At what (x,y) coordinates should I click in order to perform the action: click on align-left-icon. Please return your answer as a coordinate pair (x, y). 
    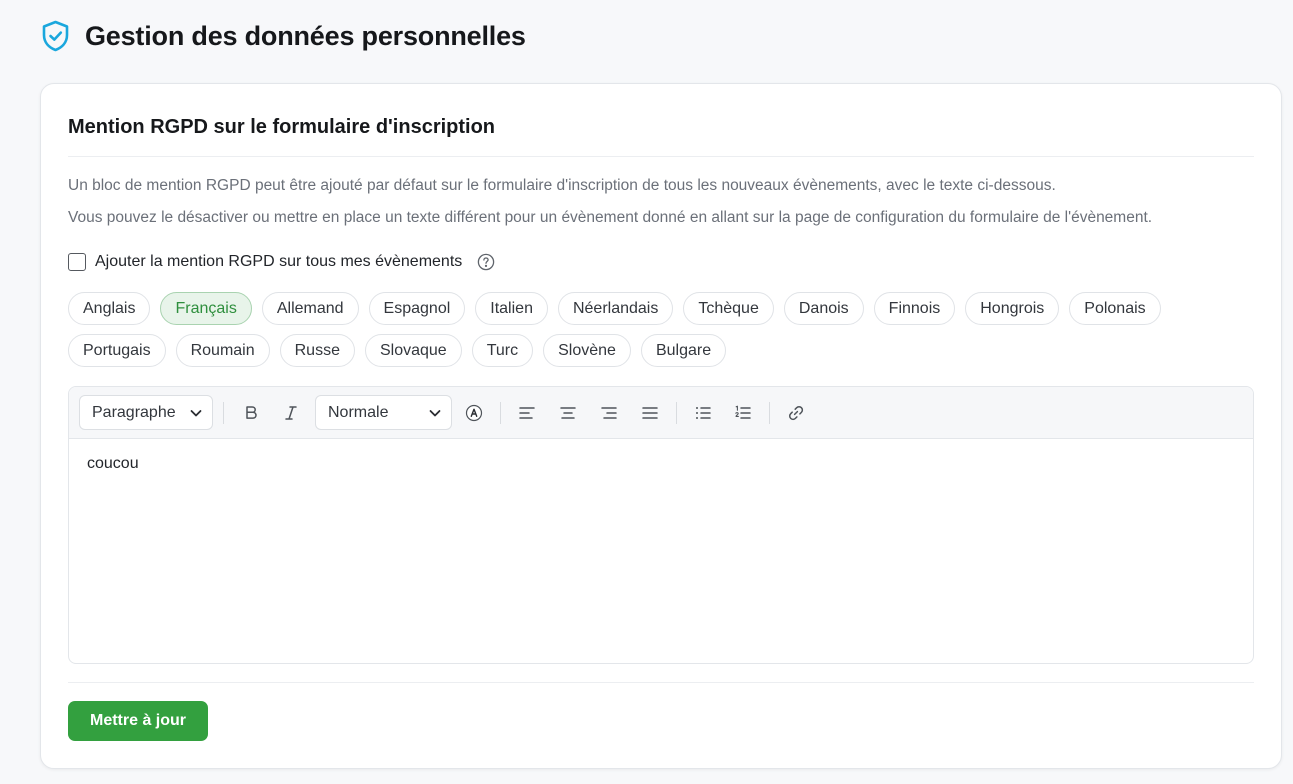
    Looking at the image, I should click on (527, 412).